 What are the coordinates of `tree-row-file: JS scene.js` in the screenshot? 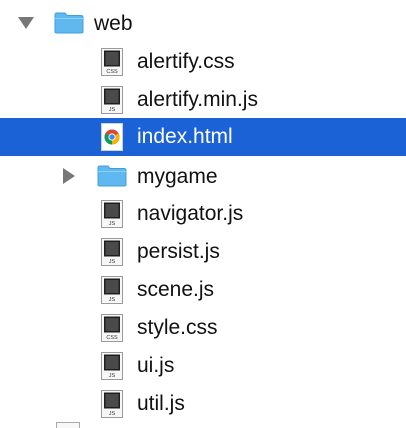 It's located at (203, 290).